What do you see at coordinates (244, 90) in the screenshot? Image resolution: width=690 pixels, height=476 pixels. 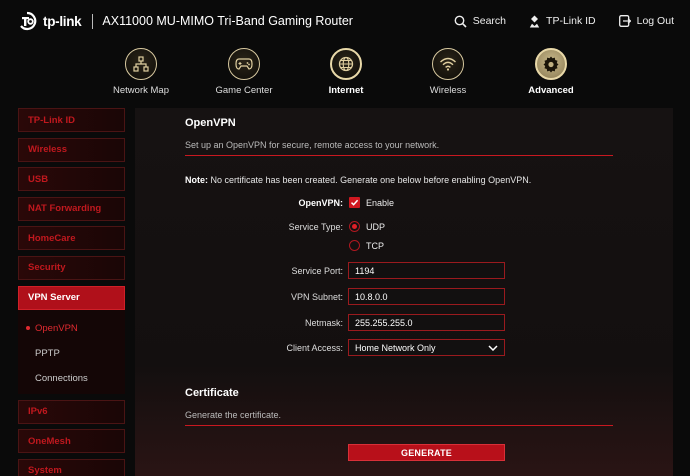 I see `nav-label: Game Center` at bounding box center [244, 90].